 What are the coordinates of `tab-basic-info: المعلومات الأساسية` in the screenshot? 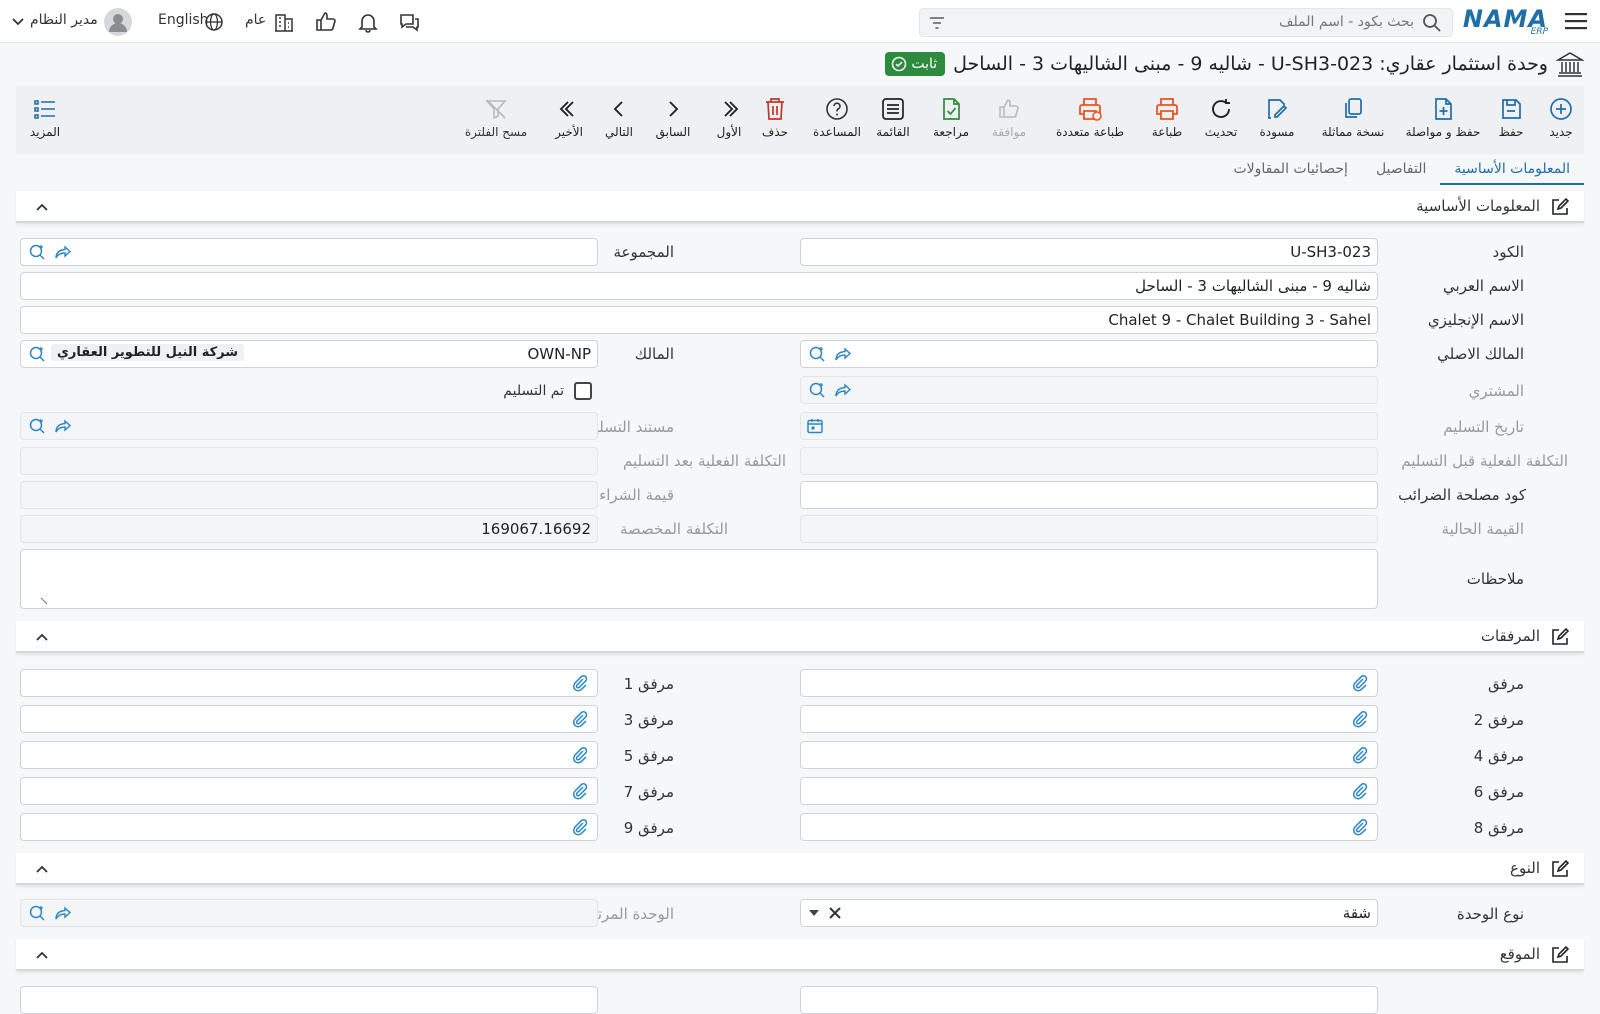 It's located at (1512, 171).